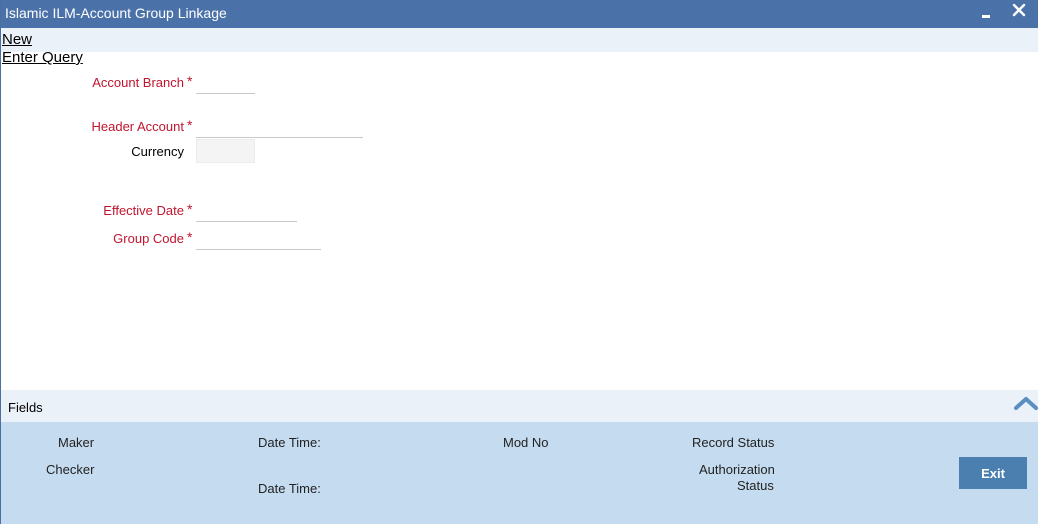 This screenshot has height=524, width=1038. Describe the element at coordinates (733, 442) in the screenshot. I see `record-status-label: Record Status` at that location.